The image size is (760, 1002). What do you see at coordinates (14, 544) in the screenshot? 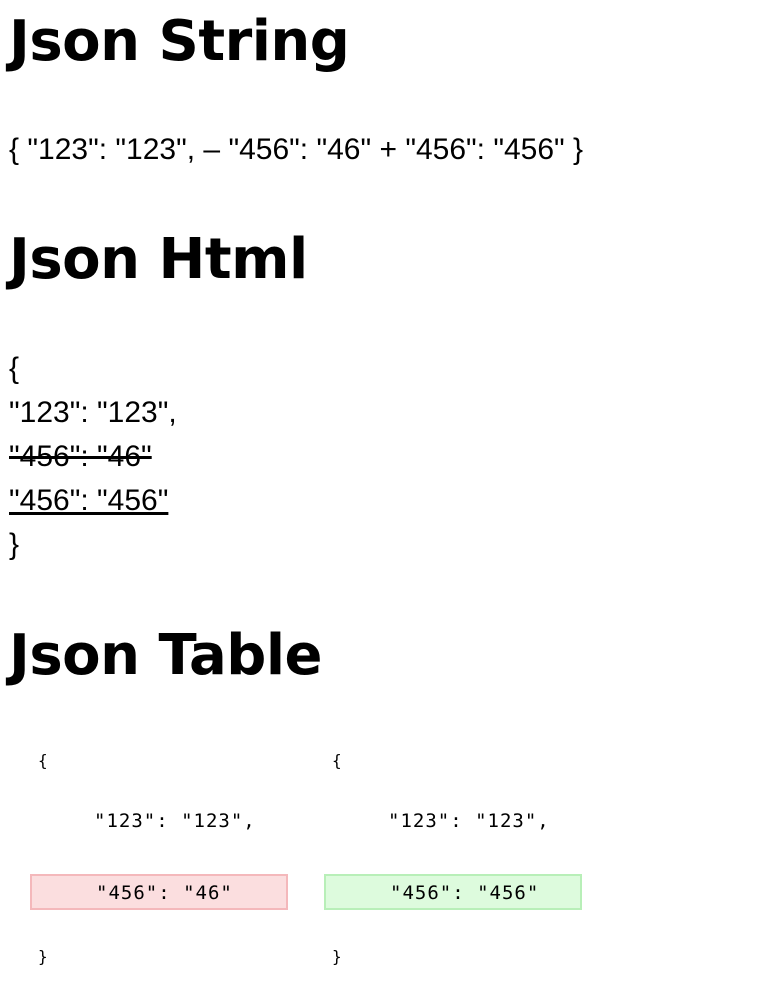
I see `json-html-close: }` at bounding box center [14, 544].